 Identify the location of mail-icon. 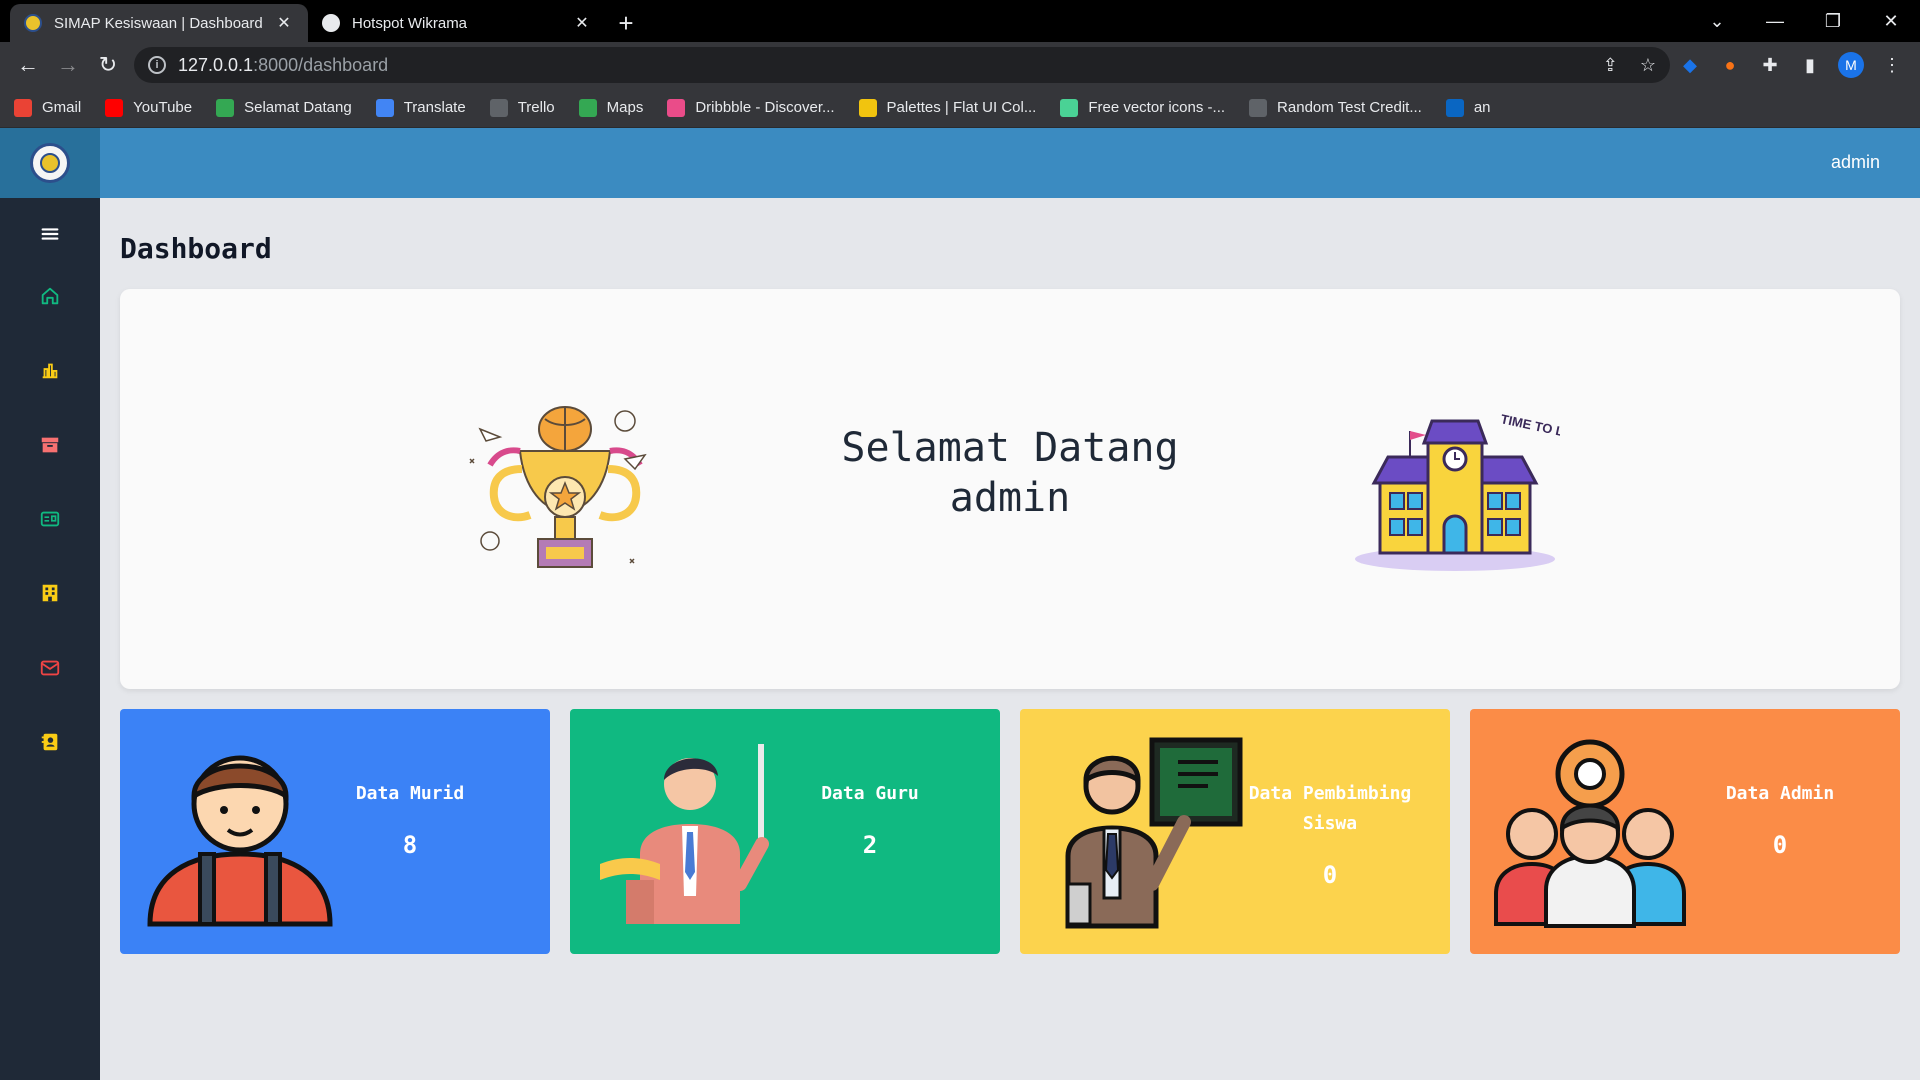
(50, 668).